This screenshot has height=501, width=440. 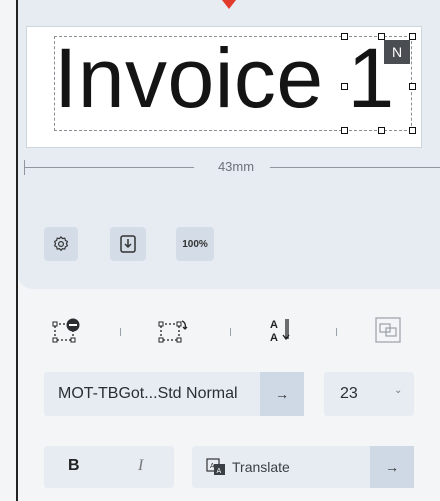 I want to click on font-family-select: MOT-TBGot...Std Normal →, so click(x=174, y=394).